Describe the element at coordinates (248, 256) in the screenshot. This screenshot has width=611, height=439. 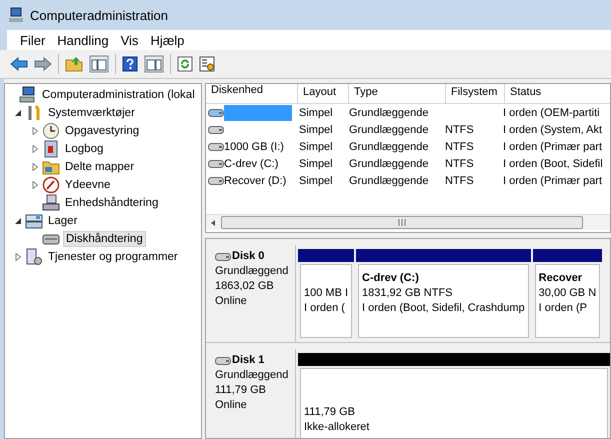
I see `disk-name: Disk 0` at that location.